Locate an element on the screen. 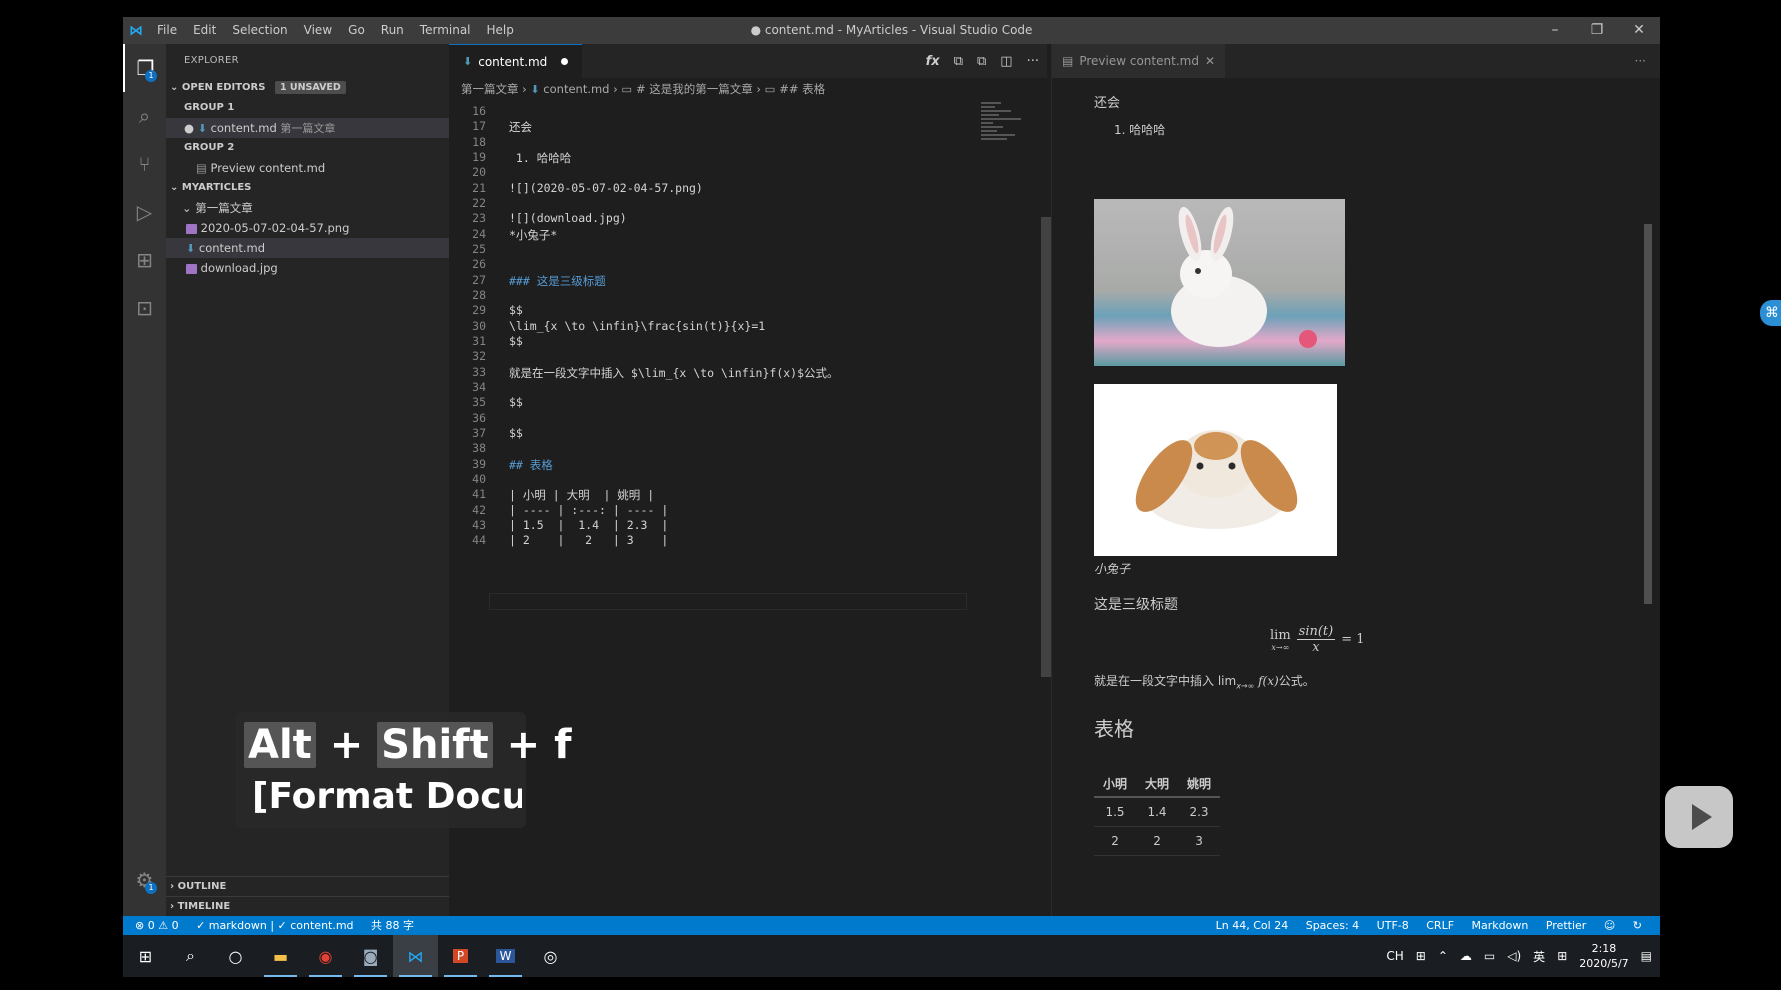  tab-preview: ▤ Preview content.md ✕ is located at coordinates (1138, 61).